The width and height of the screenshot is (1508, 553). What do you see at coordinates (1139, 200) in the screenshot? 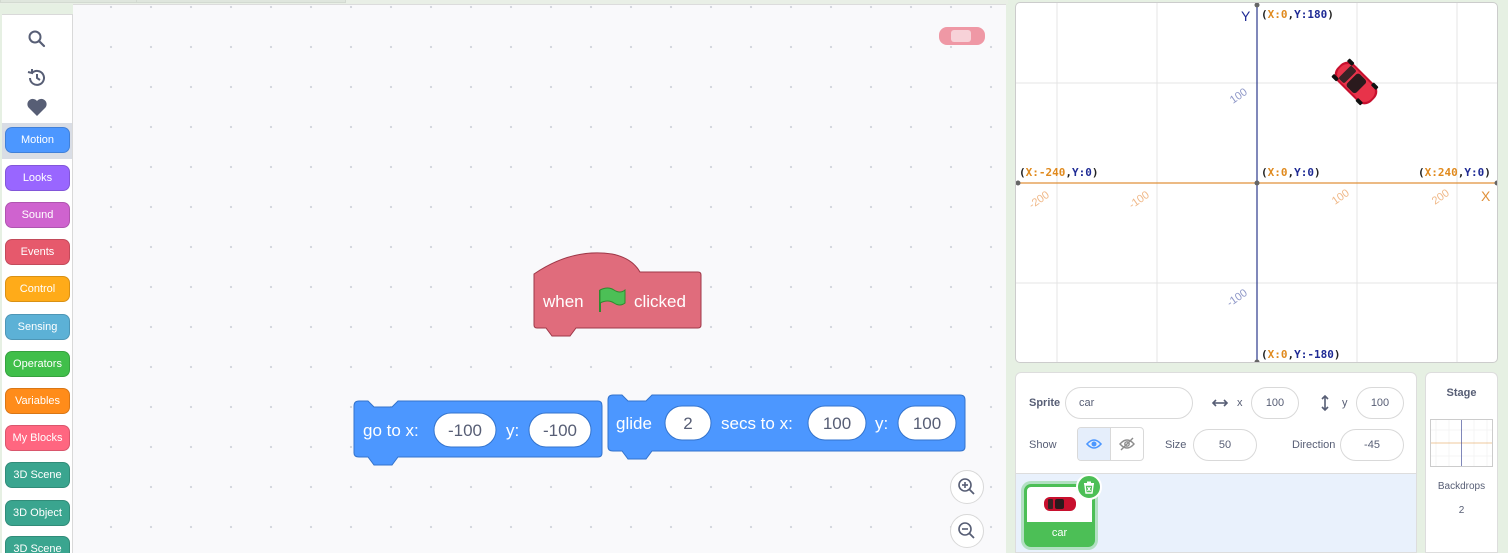
I see `x-tick: -100` at bounding box center [1139, 200].